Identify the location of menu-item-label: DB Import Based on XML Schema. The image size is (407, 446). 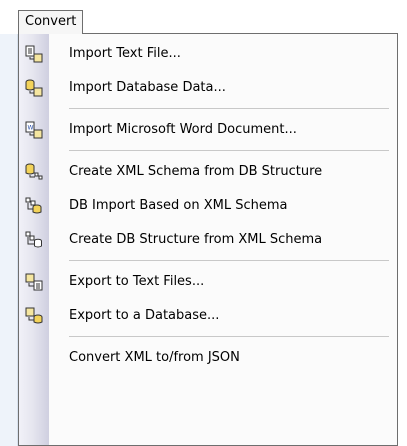
(178, 205).